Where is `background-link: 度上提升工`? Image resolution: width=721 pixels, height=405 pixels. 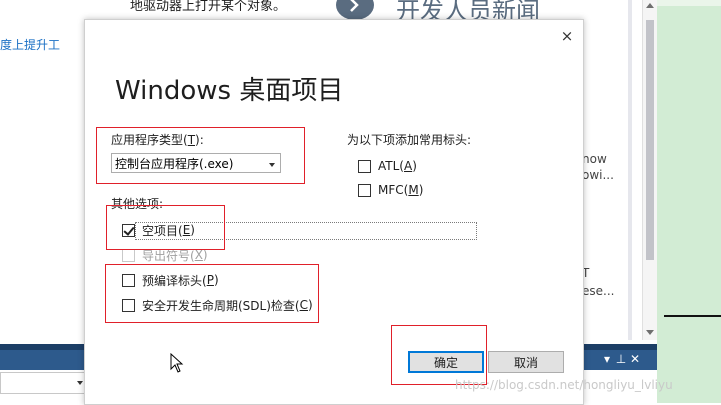
background-link: 度上提升工 is located at coordinates (30, 44).